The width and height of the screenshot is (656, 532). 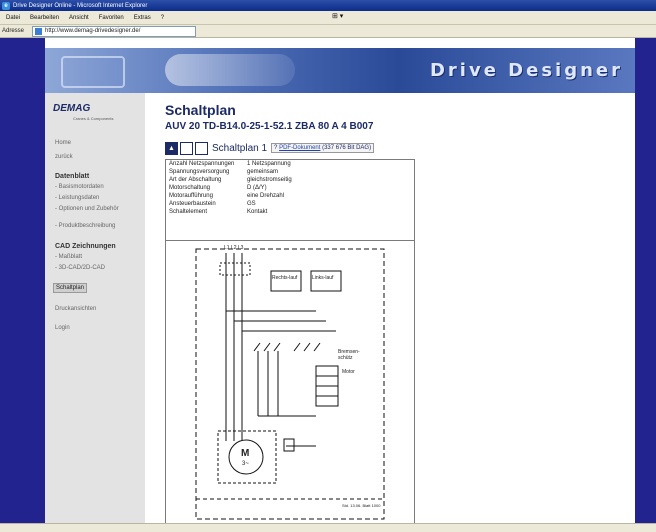 I want to click on nav-basismotordaten: - Basismotordaten, so click(x=79, y=187).